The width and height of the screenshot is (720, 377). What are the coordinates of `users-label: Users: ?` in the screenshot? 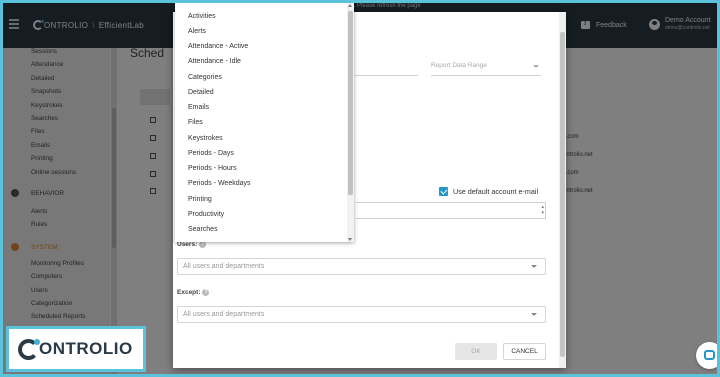 It's located at (192, 244).